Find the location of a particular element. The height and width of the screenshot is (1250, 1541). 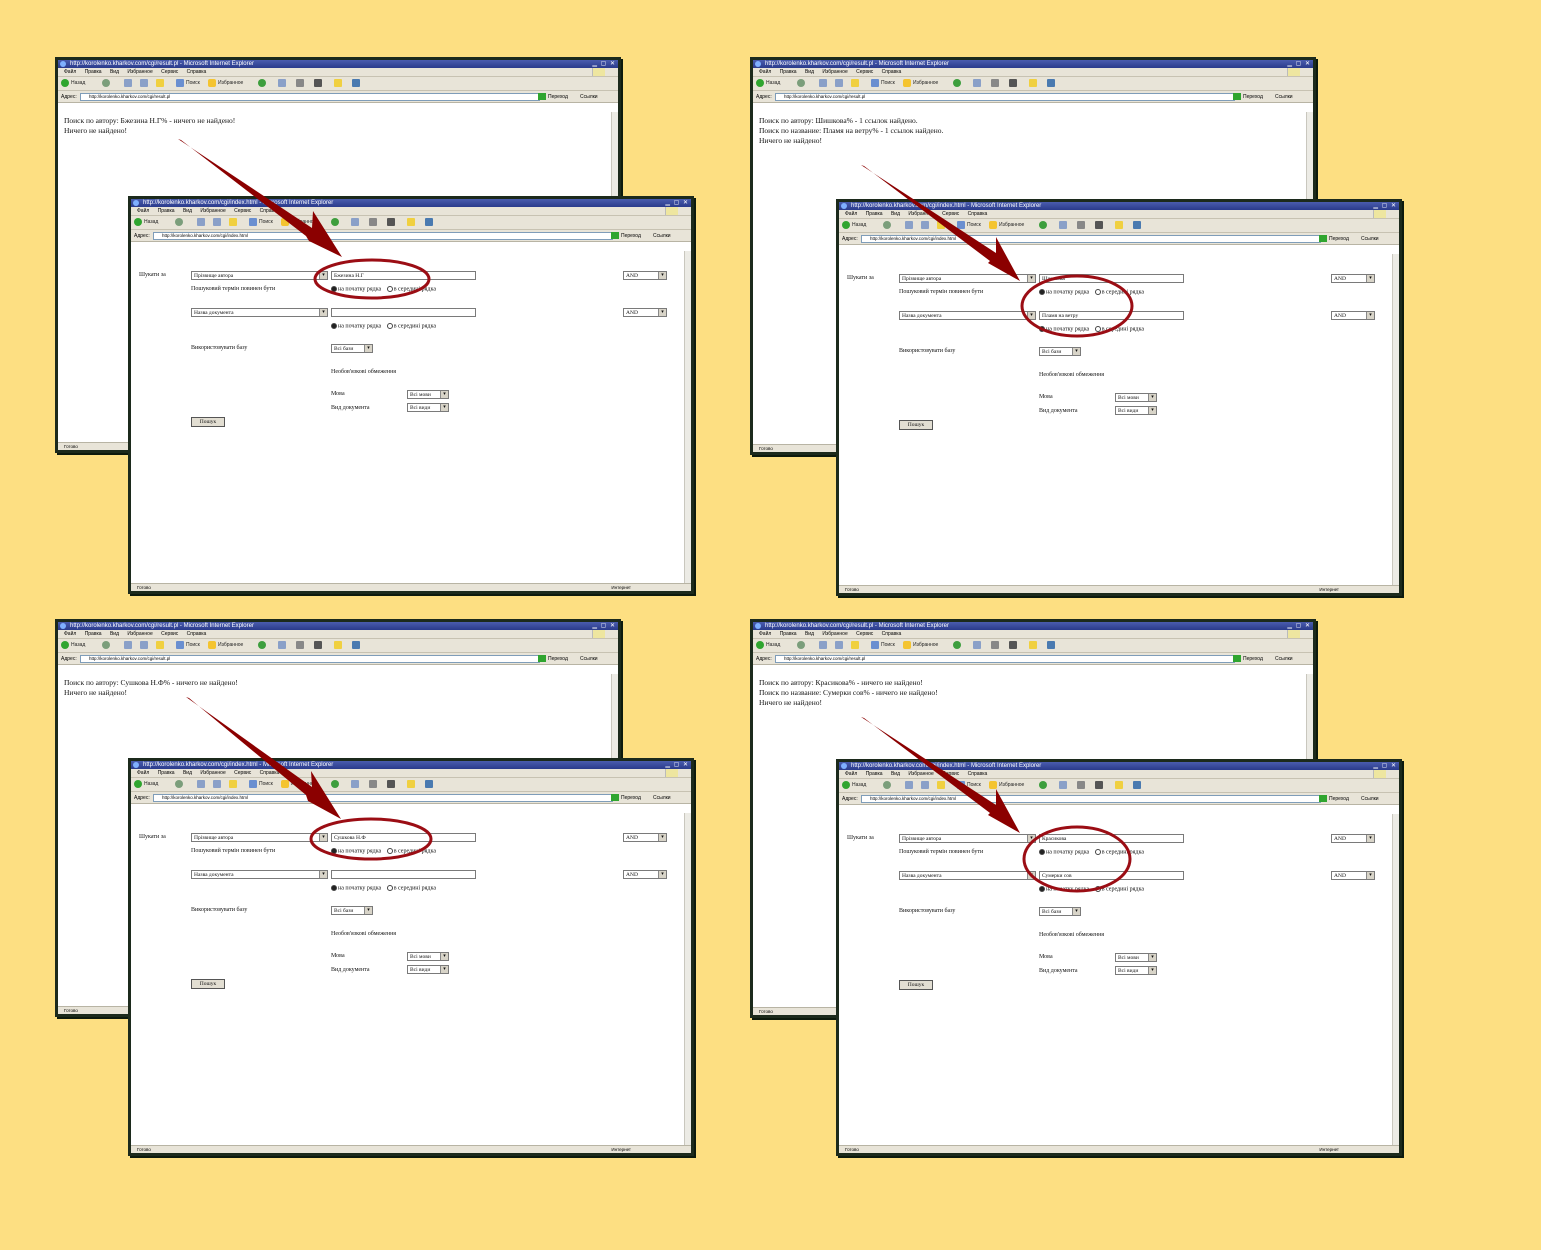

field2-select: Назва документа ▾ is located at coordinates (967, 315).